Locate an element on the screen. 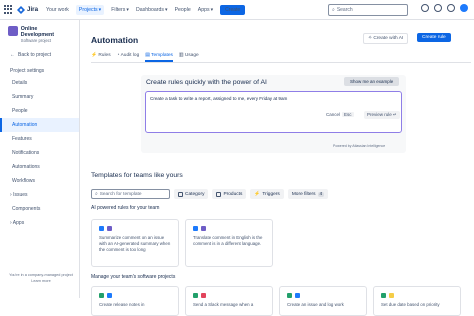 This screenshot has width=474, height=316. templates-heading: Templates for teams like yours is located at coordinates (137, 175).